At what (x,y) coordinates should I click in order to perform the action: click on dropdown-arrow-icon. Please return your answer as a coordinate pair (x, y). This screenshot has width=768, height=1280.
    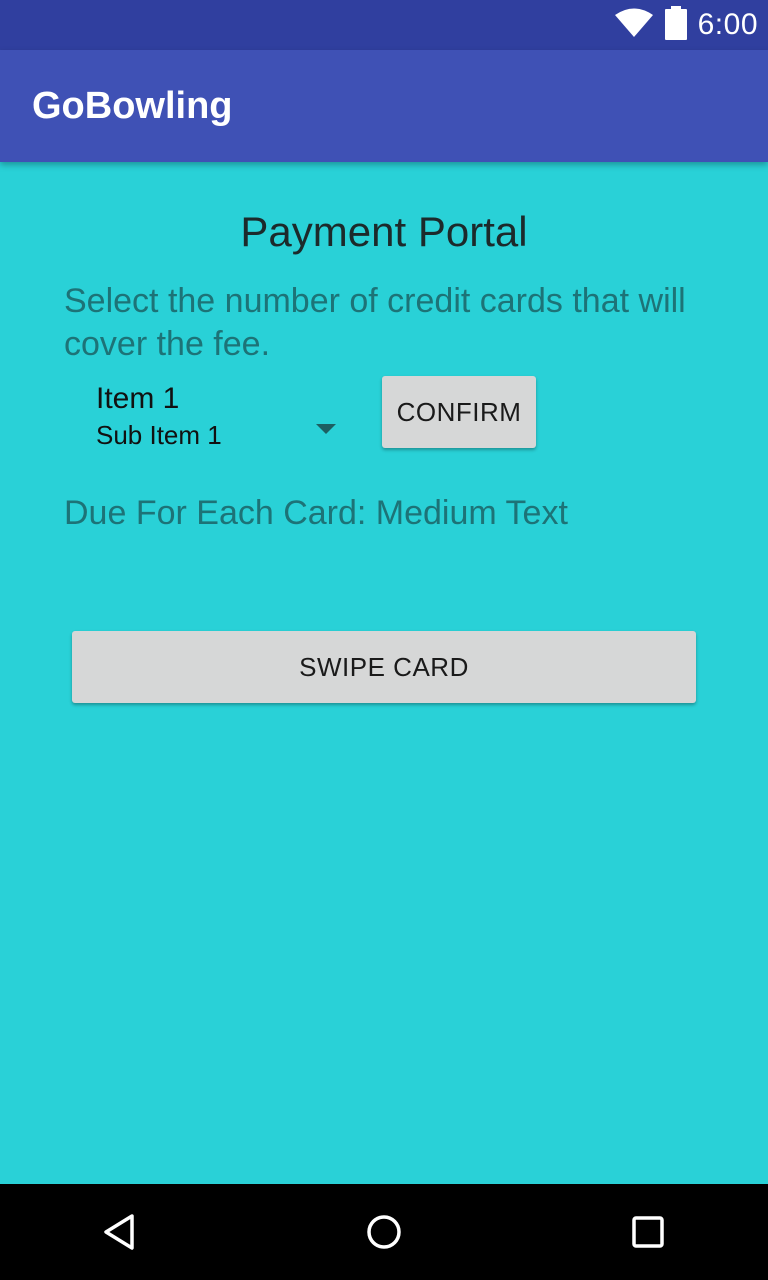
    Looking at the image, I should click on (326, 429).